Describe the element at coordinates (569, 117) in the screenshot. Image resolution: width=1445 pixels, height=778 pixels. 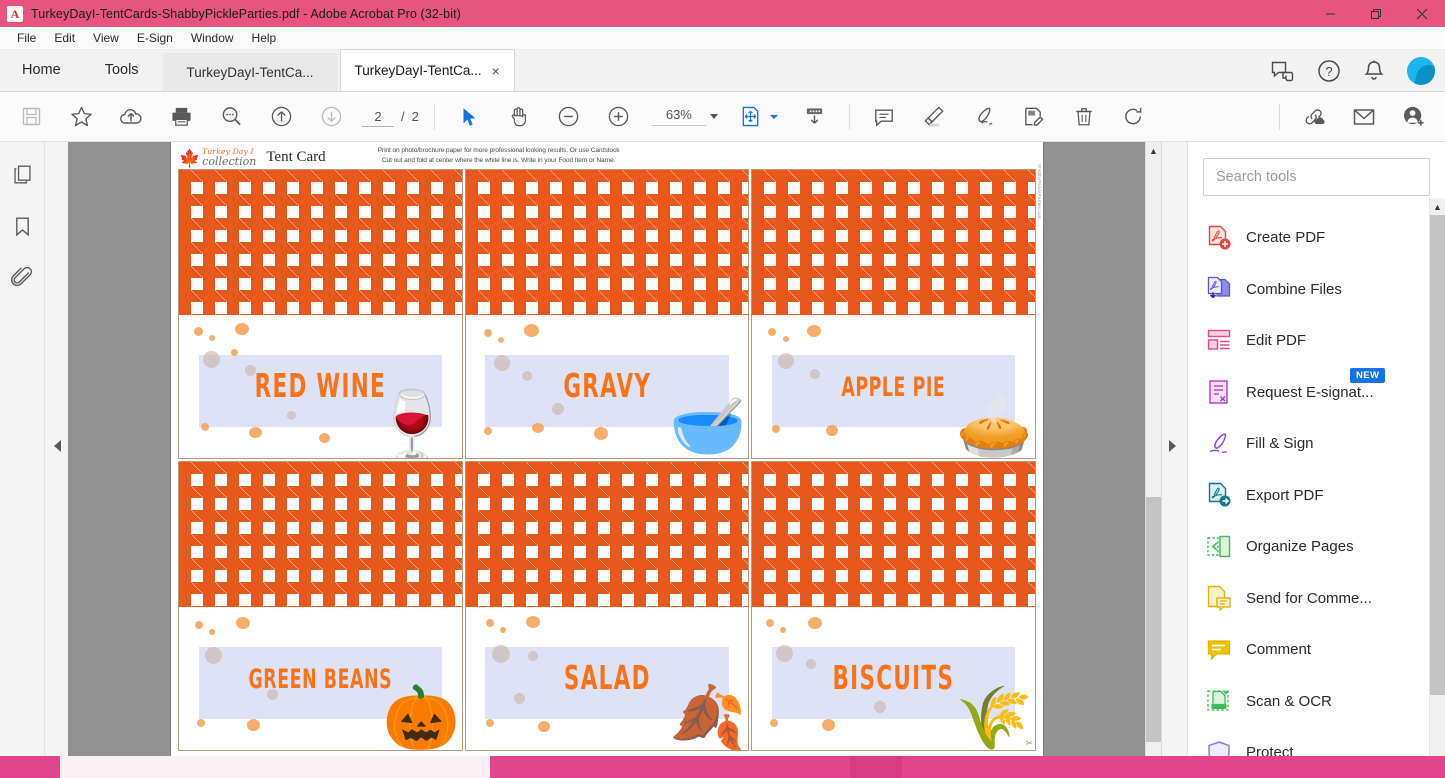
I see `zoom-out-button` at that location.